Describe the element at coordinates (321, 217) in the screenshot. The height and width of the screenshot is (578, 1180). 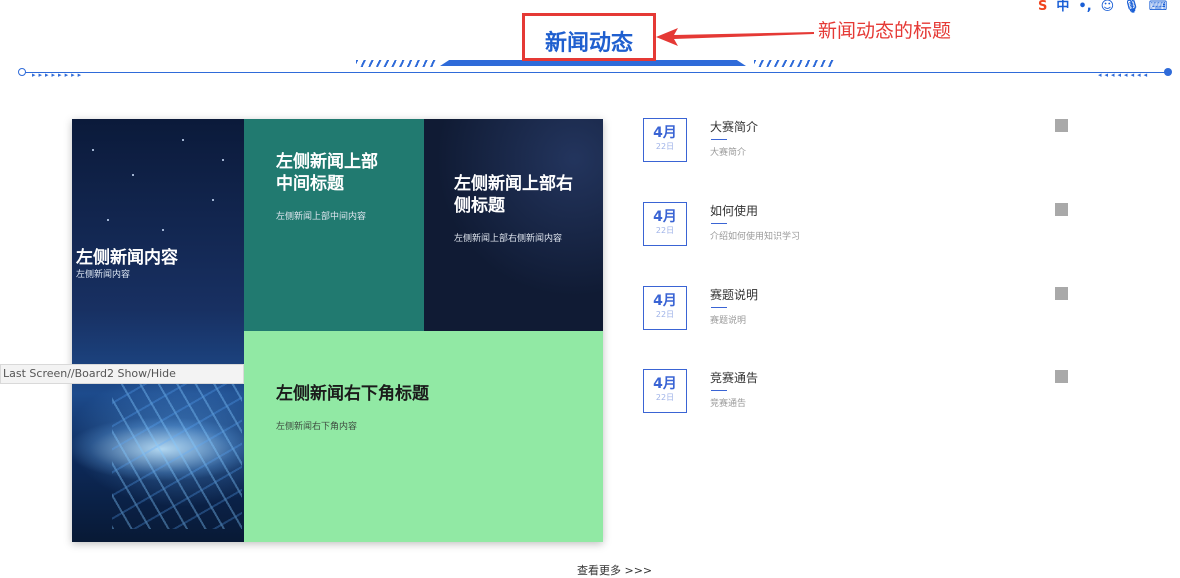
I see `news-top-middle-desc: 左侧新闻上部中间内容` at that location.